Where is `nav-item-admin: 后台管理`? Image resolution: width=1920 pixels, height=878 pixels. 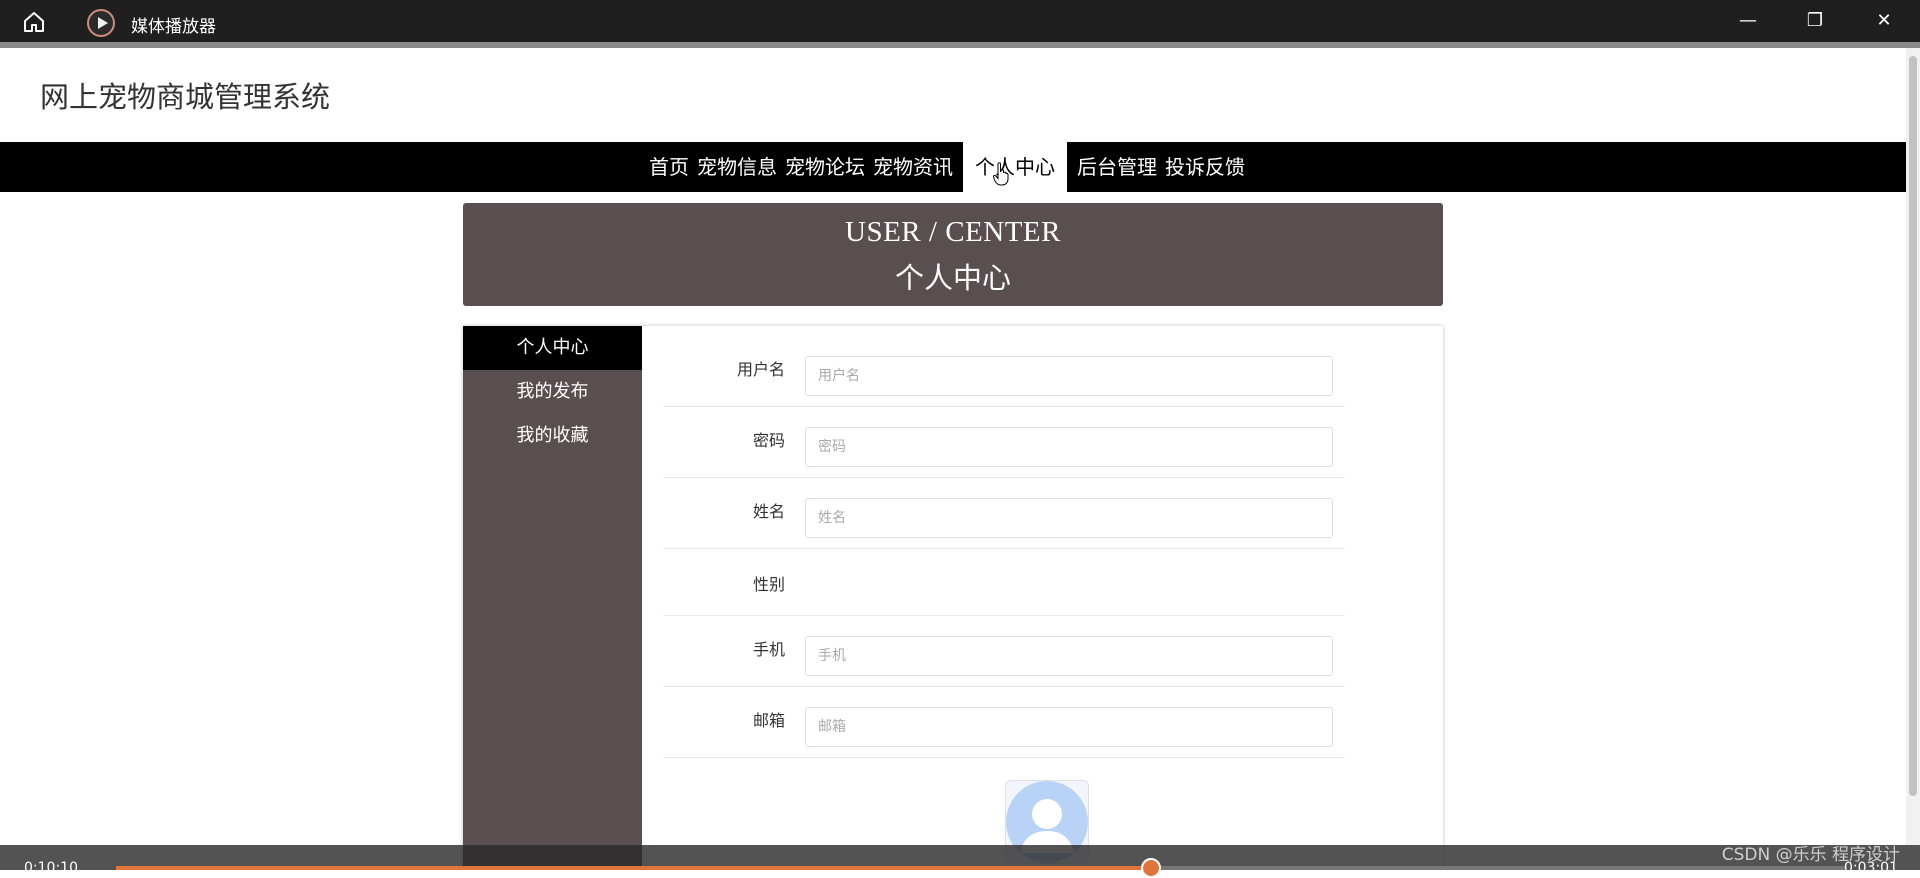 nav-item-admin: 后台管理 is located at coordinates (1117, 167).